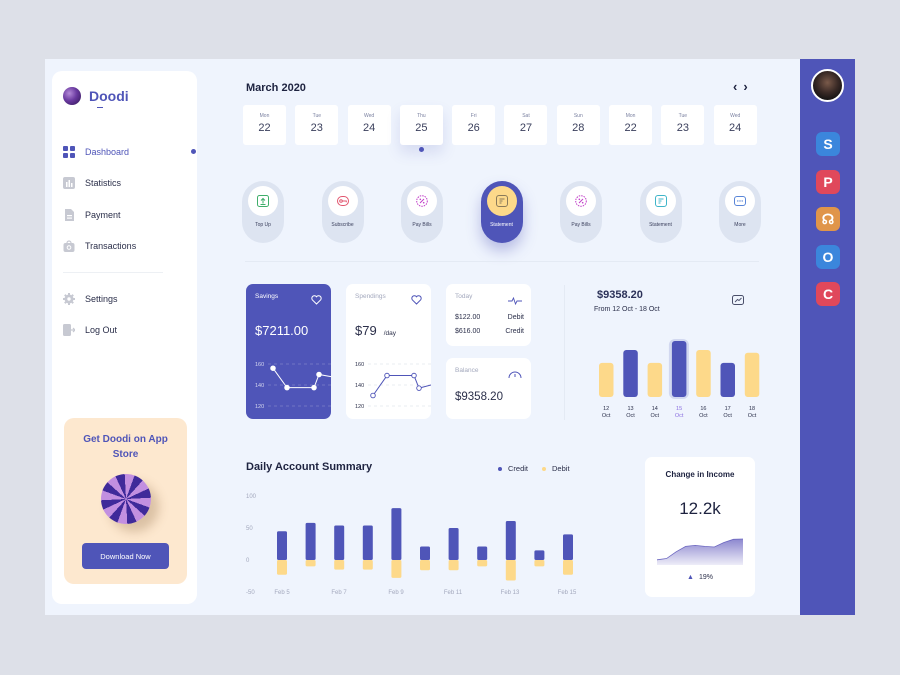  Describe the element at coordinates (369, 116) in the screenshot. I see `day-name: Wed` at that location.